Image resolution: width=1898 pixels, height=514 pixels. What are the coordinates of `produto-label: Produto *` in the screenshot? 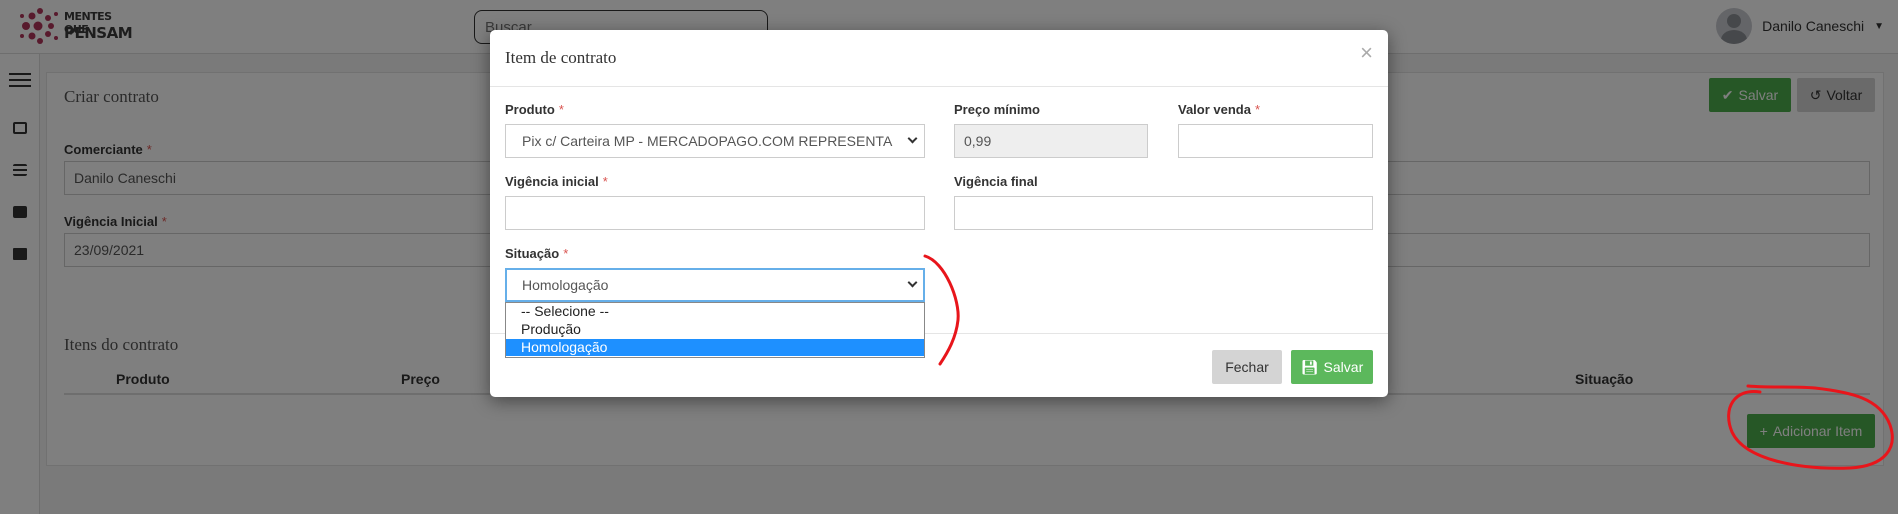 It's located at (534, 109).